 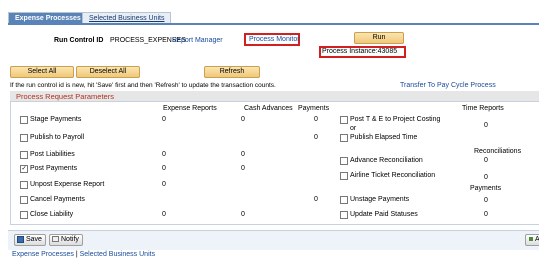 What do you see at coordinates (486, 125) in the screenshot?
I see `post-te-value: 0` at bounding box center [486, 125].